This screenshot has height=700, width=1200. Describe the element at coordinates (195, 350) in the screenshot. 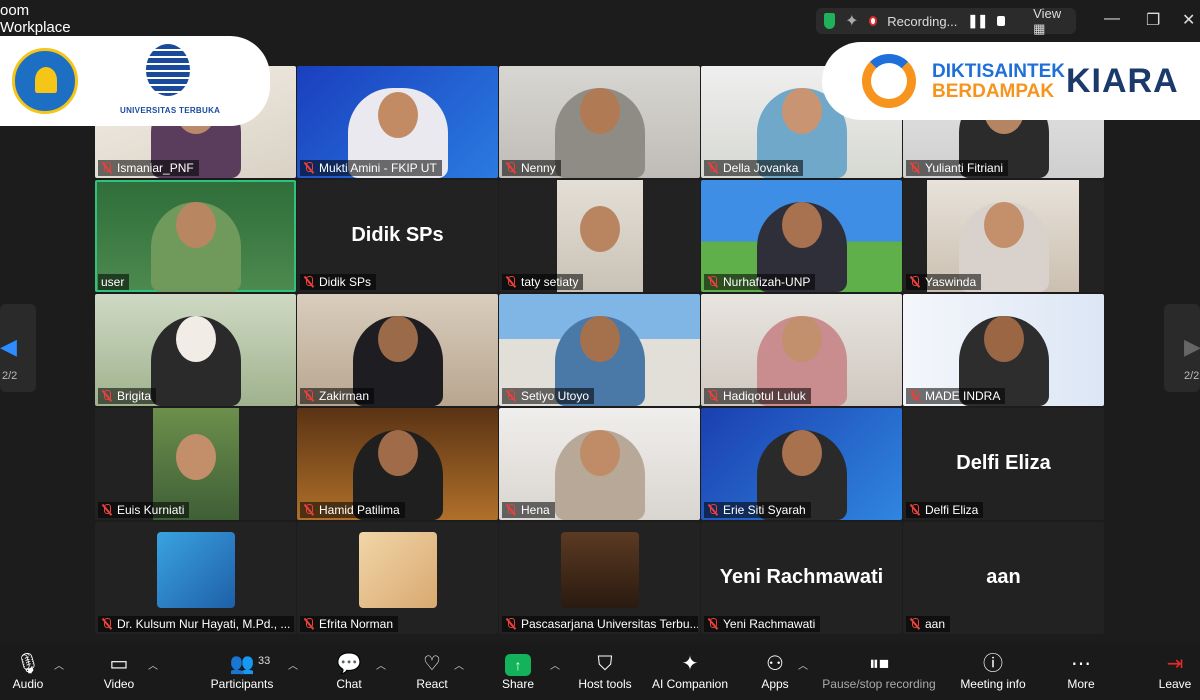

I see `video-tile: Brigita` at that location.